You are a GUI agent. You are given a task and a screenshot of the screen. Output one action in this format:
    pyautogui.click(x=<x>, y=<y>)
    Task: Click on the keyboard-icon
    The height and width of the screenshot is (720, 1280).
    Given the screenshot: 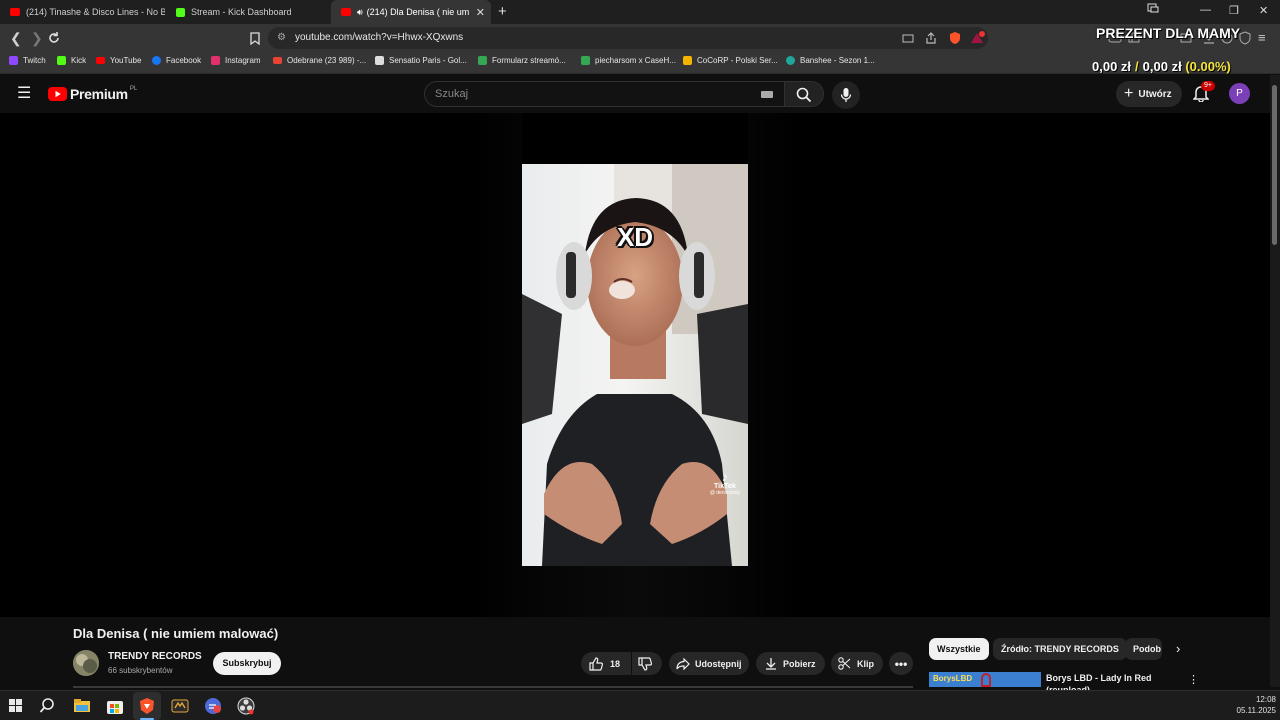 What is the action you would take?
    pyautogui.click(x=767, y=94)
    